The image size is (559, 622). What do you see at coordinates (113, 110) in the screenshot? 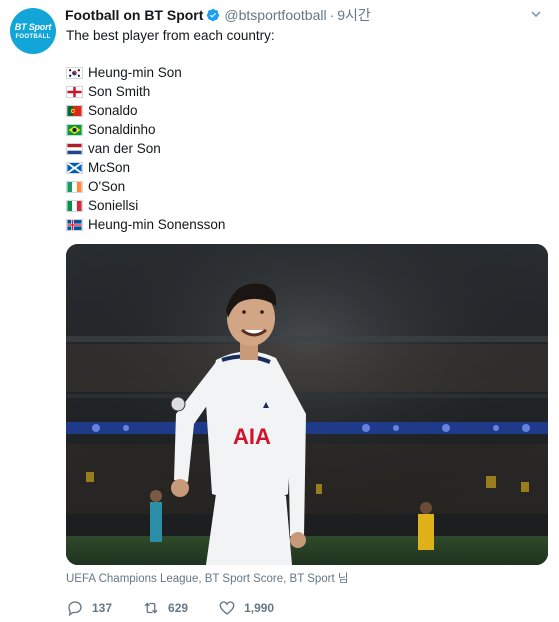
I see `player-name: Sonaldo` at bounding box center [113, 110].